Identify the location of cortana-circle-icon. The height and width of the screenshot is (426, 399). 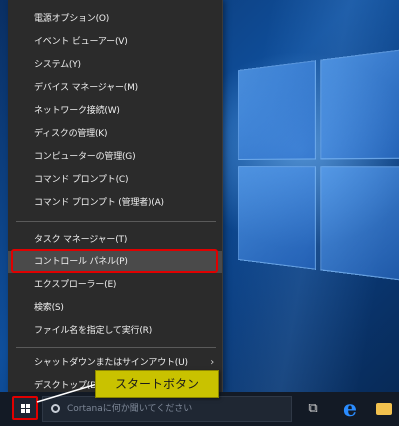
(55, 408).